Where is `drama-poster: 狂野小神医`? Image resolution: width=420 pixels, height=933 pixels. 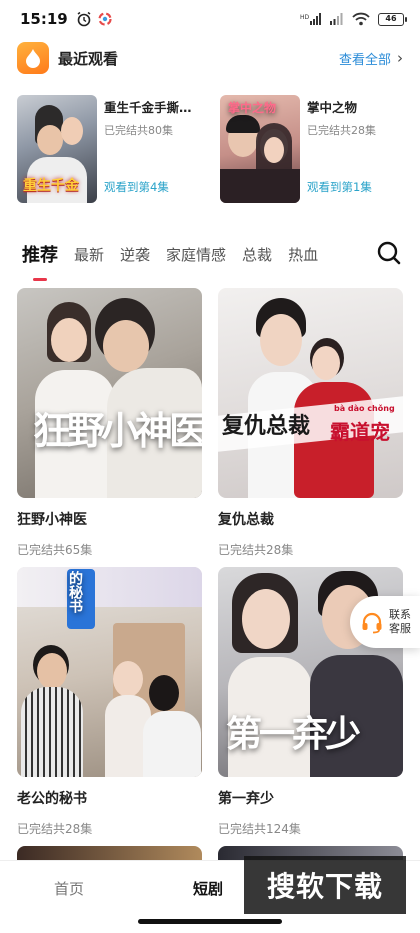
drama-poster: 狂野小神医 is located at coordinates (109, 393).